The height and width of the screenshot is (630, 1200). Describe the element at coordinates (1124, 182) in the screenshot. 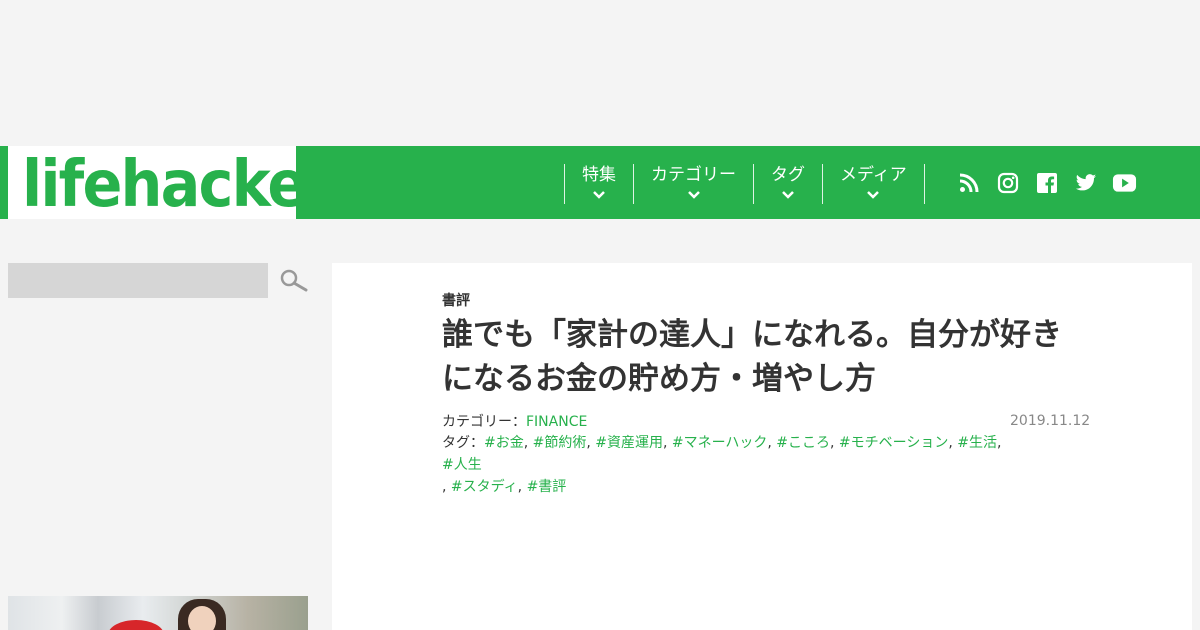

I see `youtube-icon` at that location.